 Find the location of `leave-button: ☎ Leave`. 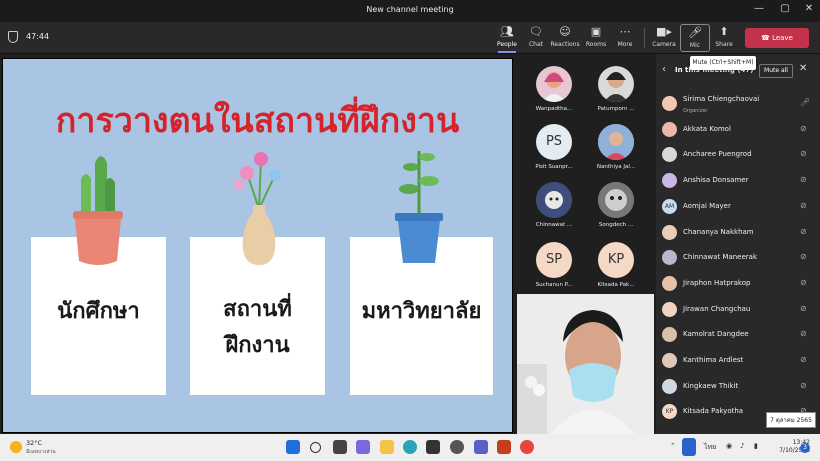

leave-button: ☎ Leave is located at coordinates (777, 38).